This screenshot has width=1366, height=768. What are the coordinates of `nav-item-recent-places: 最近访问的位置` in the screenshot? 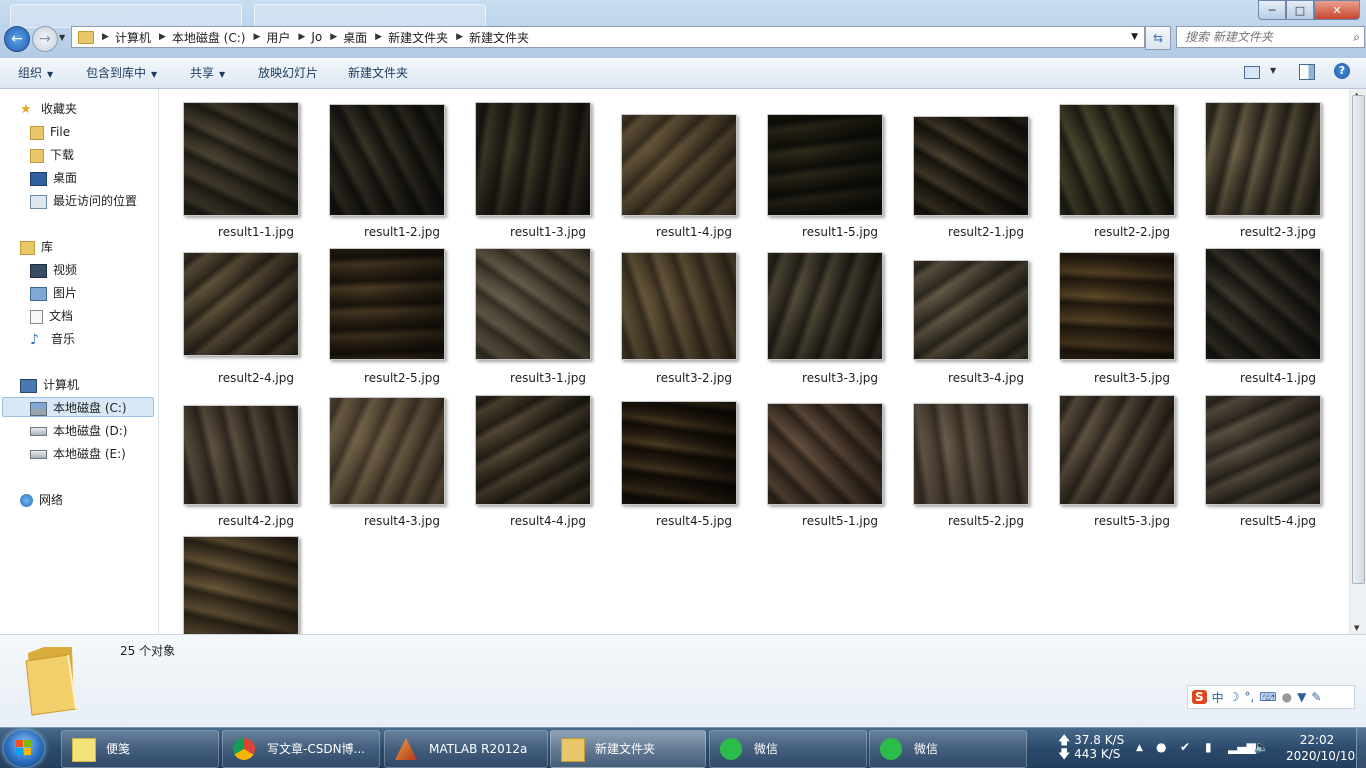 It's located at (83, 201).